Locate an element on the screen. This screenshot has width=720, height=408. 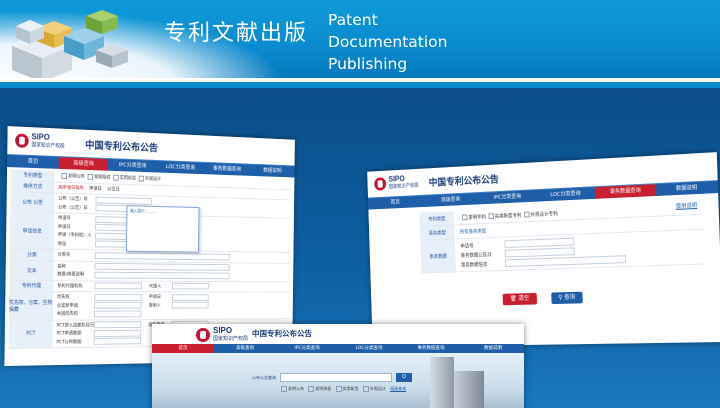
form-row: 文本 名称 摘要/简要说明 is located at coordinates (150, 271).